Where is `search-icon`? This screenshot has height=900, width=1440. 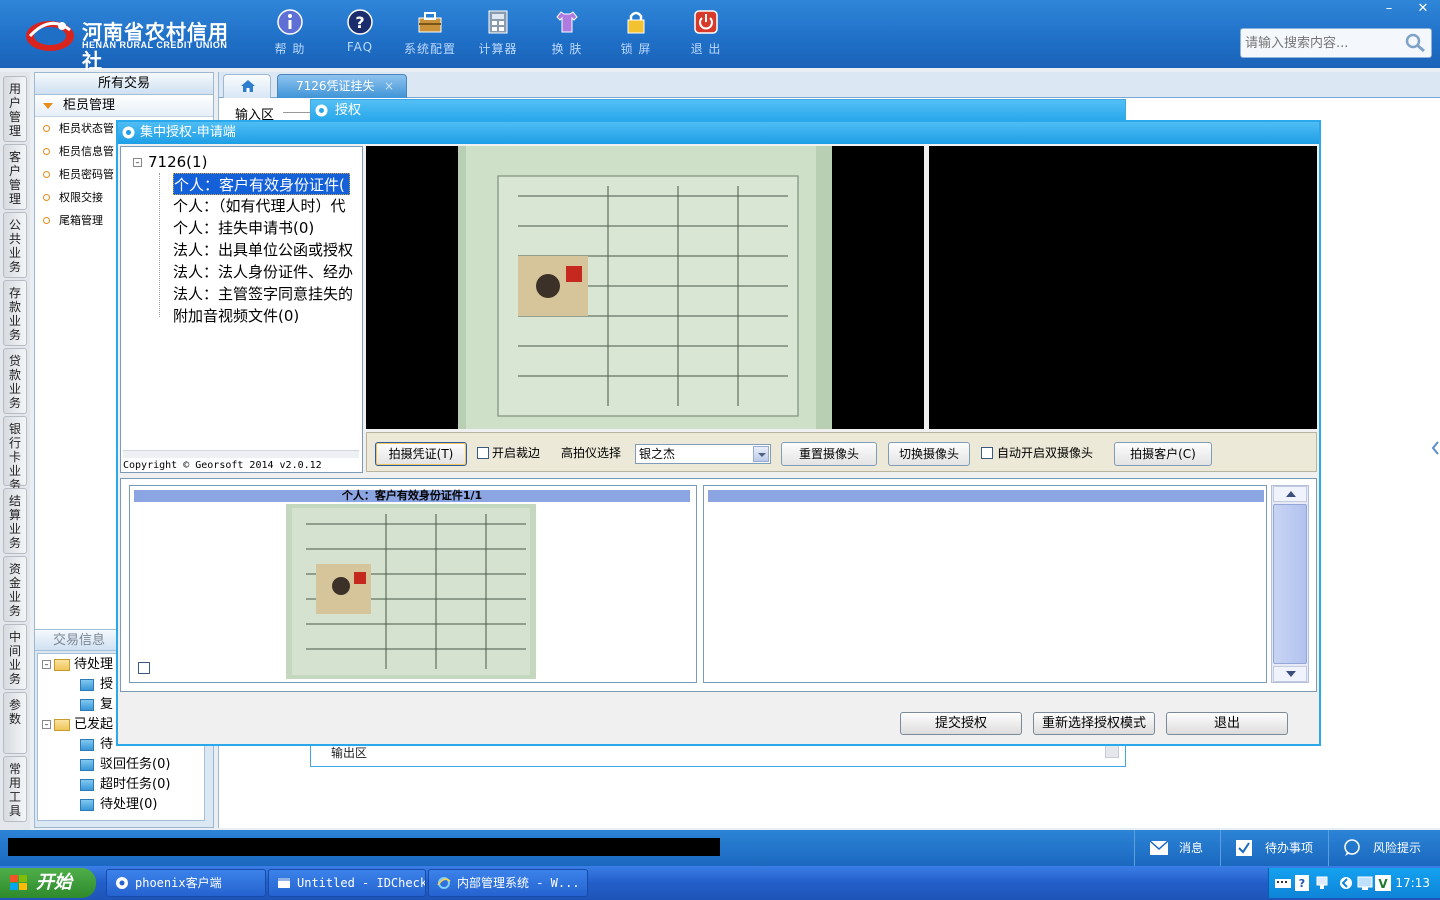 search-icon is located at coordinates (1415, 43).